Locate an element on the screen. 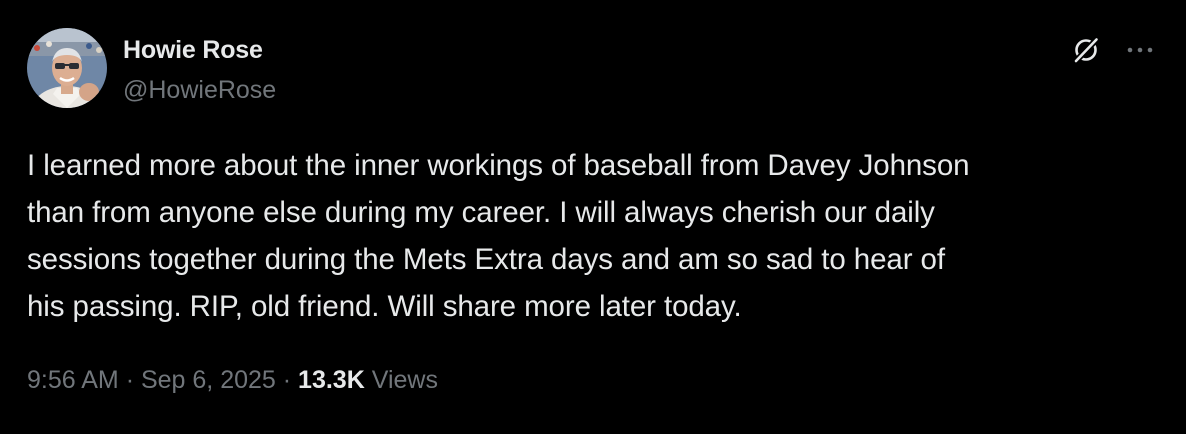  more-icon-glyph is located at coordinates (1140, 50).